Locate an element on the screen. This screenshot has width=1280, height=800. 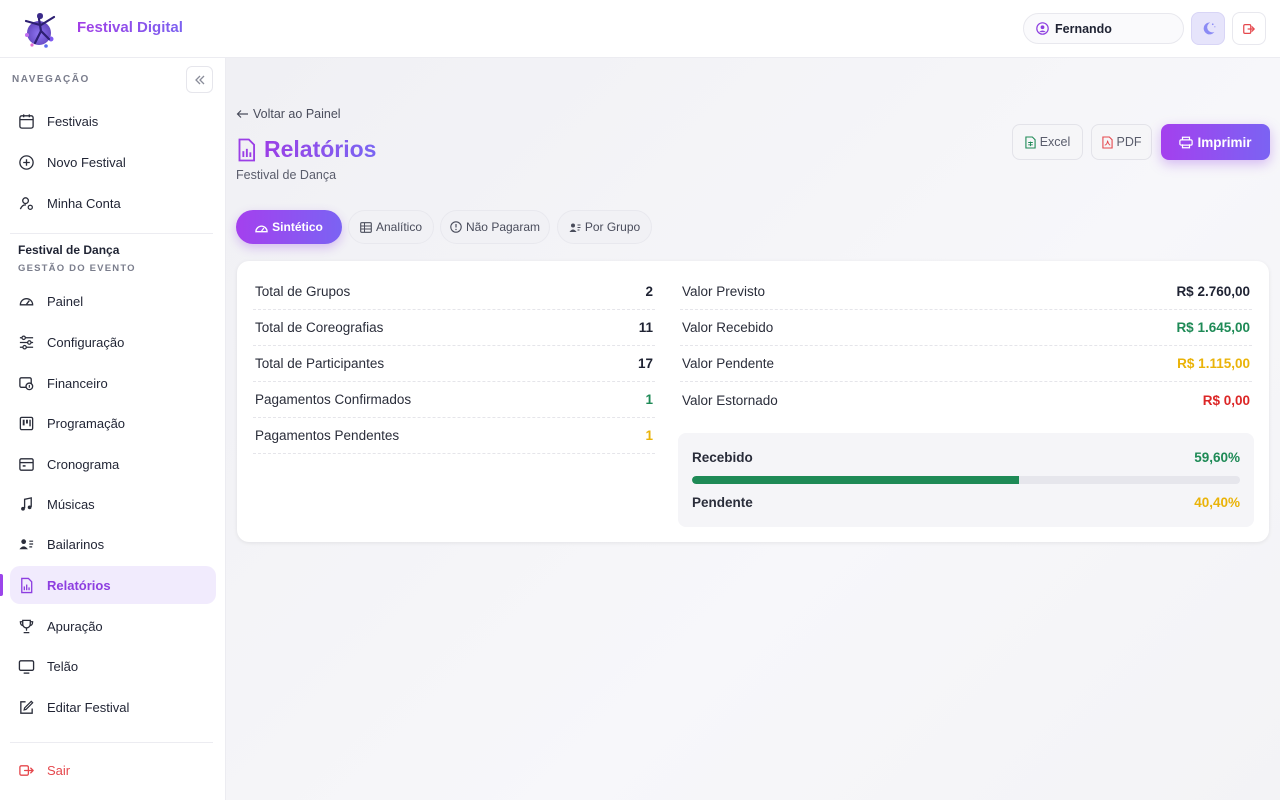
sidebar-item-label: Cronograma is located at coordinates (83, 464).